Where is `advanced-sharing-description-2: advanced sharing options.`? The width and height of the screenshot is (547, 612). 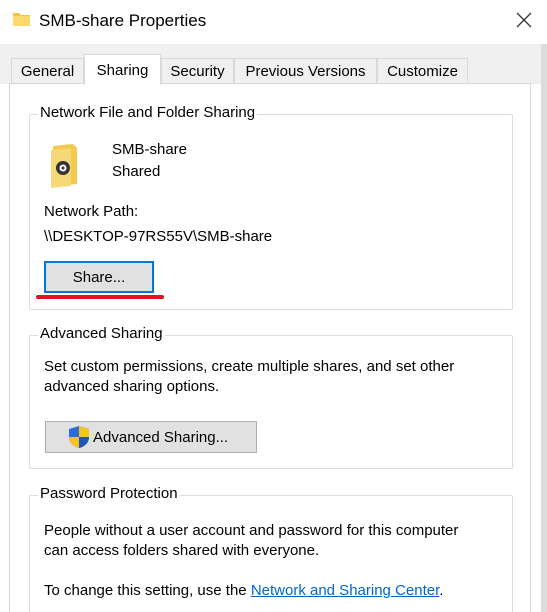
advanced-sharing-description-2: advanced sharing options. is located at coordinates (132, 386).